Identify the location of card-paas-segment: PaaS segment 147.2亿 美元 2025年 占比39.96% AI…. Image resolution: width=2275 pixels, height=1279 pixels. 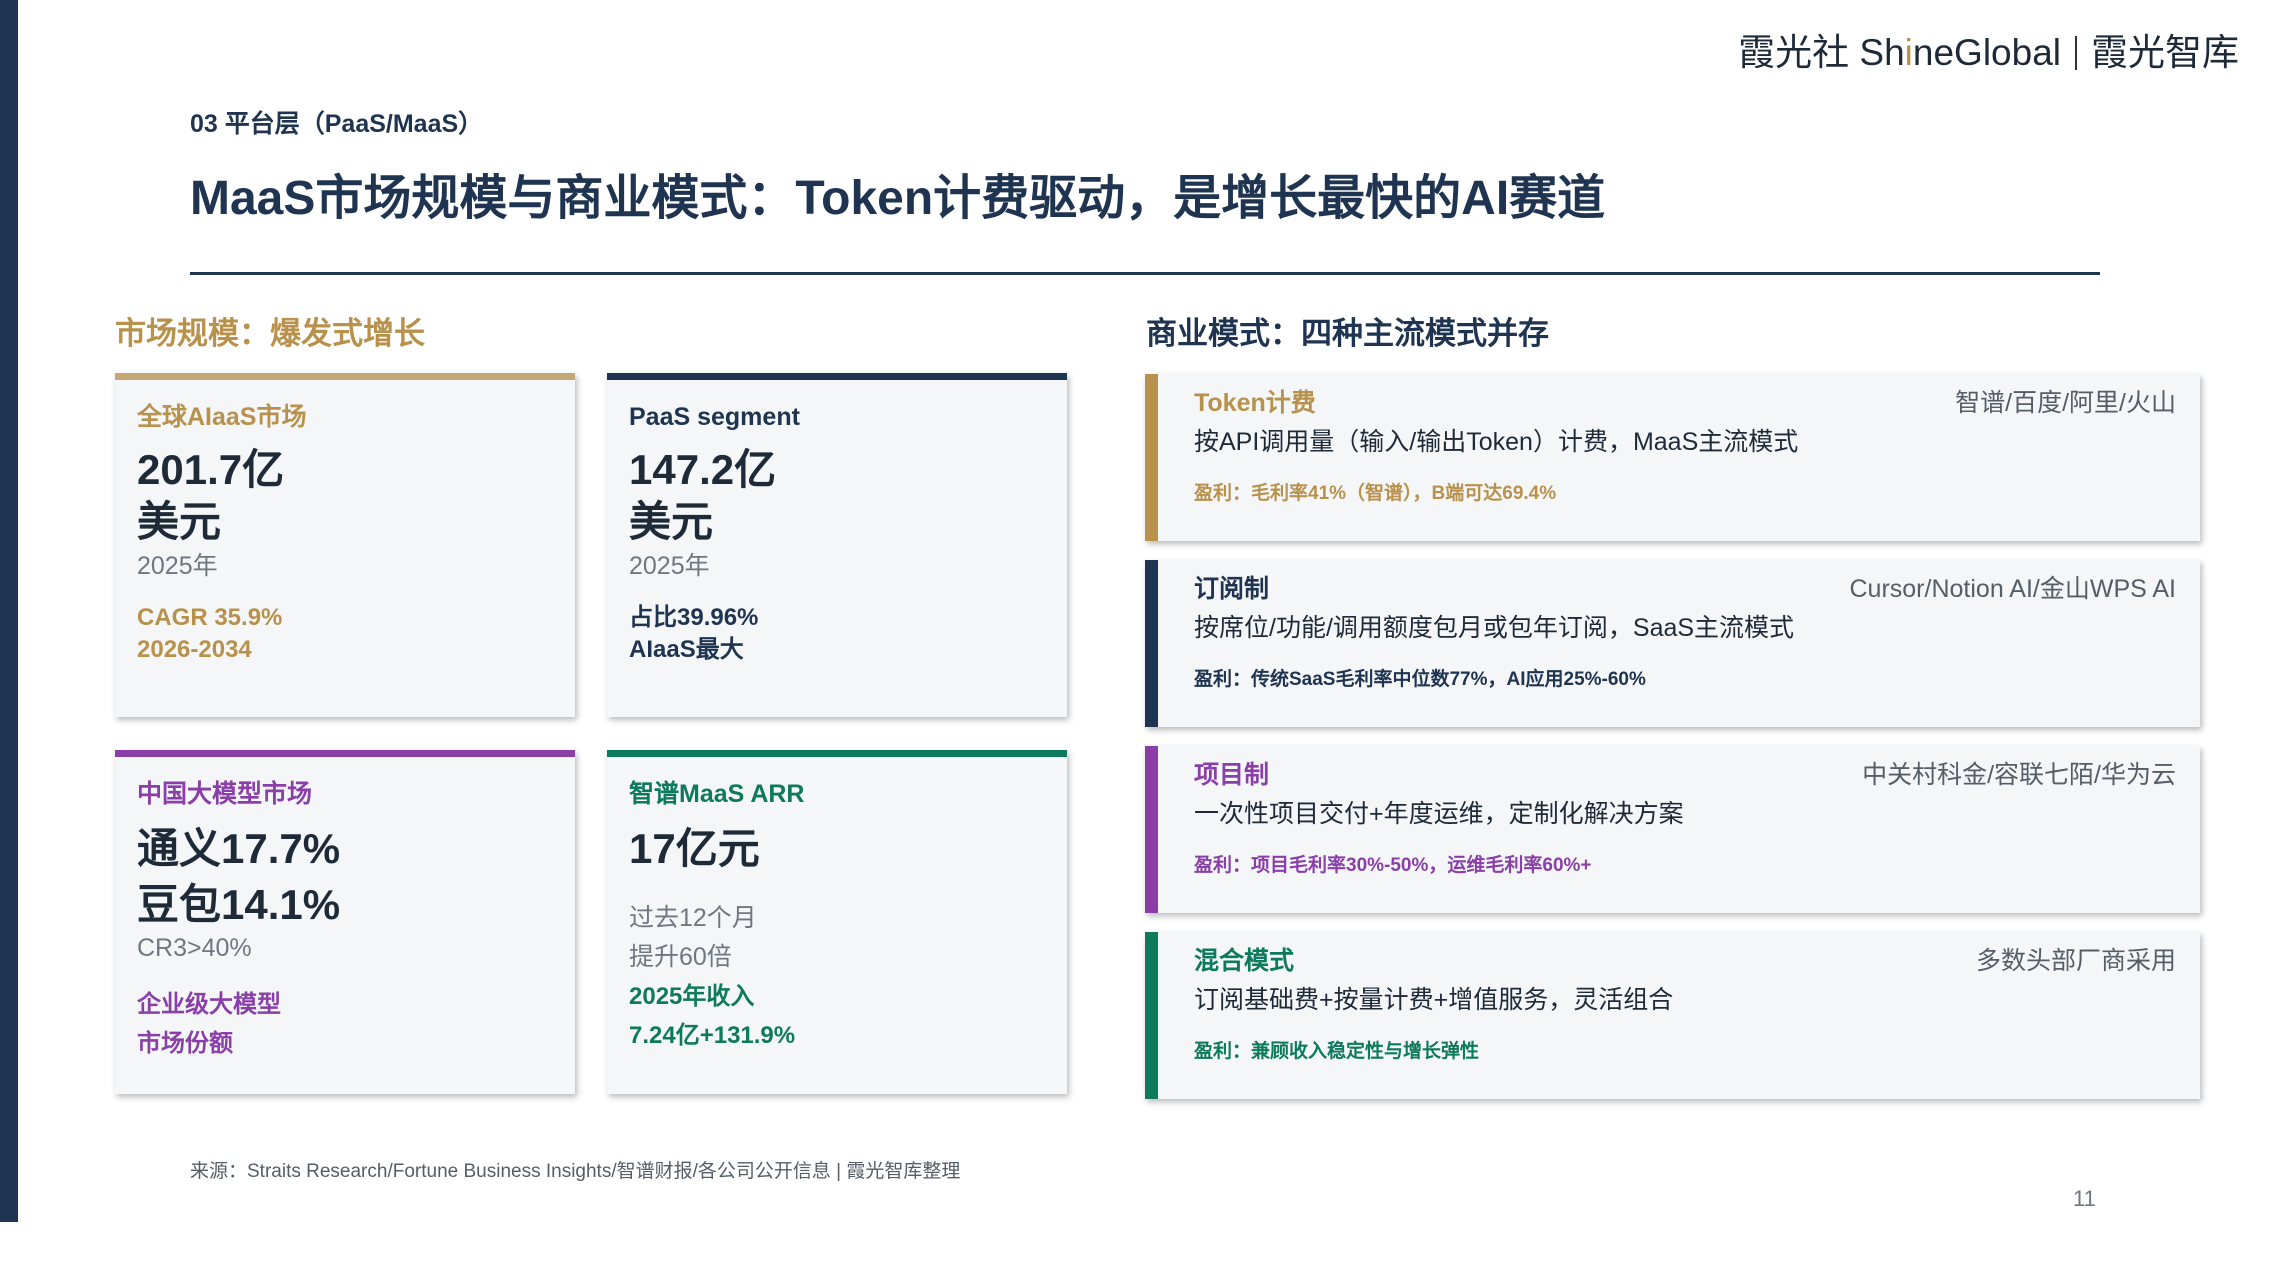
(837, 545).